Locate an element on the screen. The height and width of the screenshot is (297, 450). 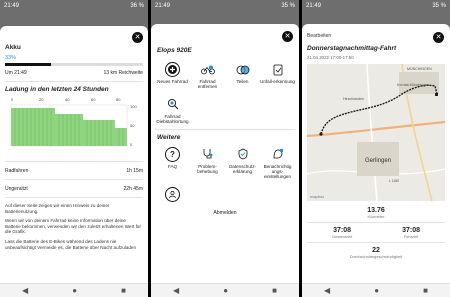
theft-search-icon is located at coordinates (172, 104).